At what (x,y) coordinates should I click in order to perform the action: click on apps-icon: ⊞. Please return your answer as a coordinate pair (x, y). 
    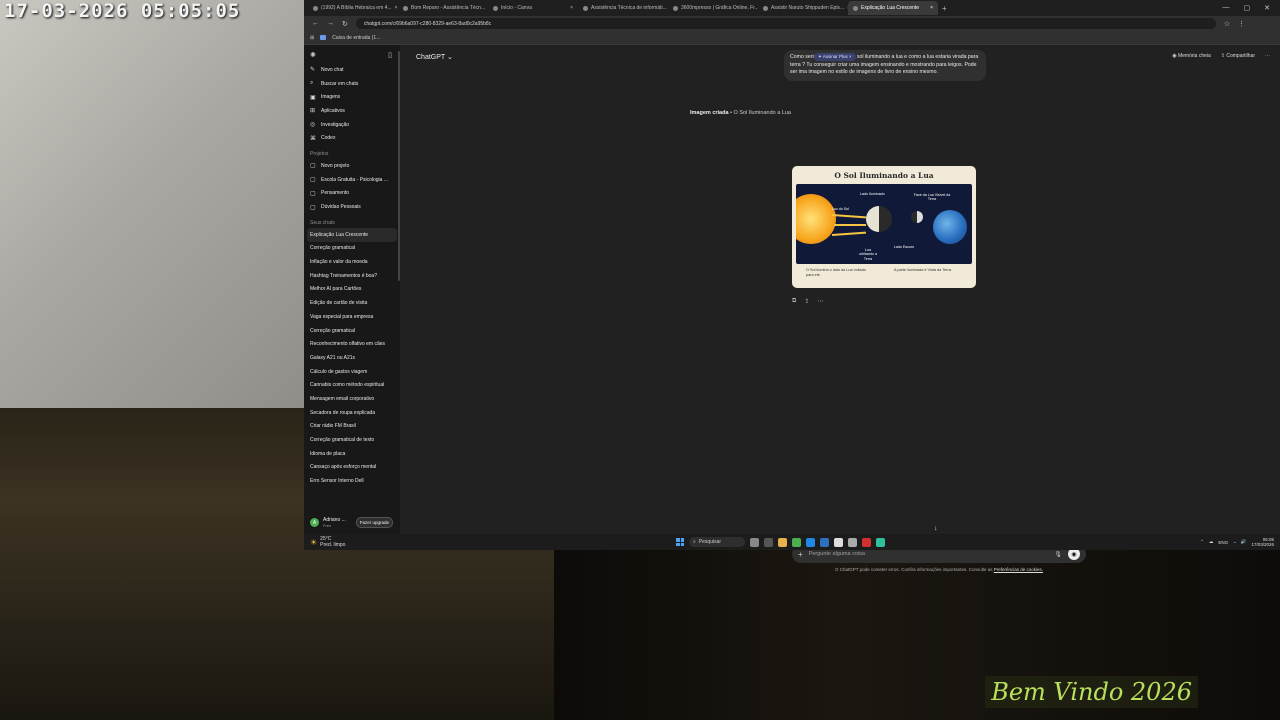
    Looking at the image, I should click on (312, 38).